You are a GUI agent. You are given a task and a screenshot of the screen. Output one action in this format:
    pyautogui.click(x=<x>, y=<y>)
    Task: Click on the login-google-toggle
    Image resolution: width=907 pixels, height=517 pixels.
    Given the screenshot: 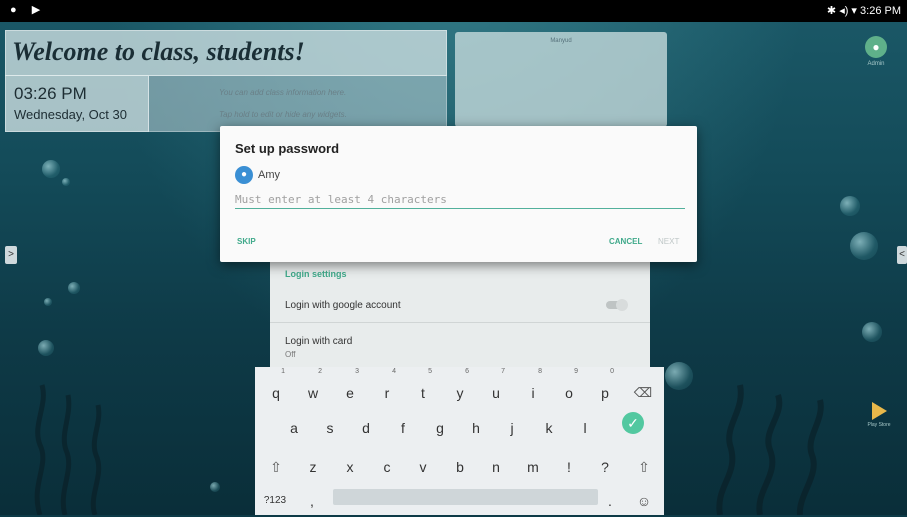 What is the action you would take?
    pyautogui.click(x=617, y=305)
    